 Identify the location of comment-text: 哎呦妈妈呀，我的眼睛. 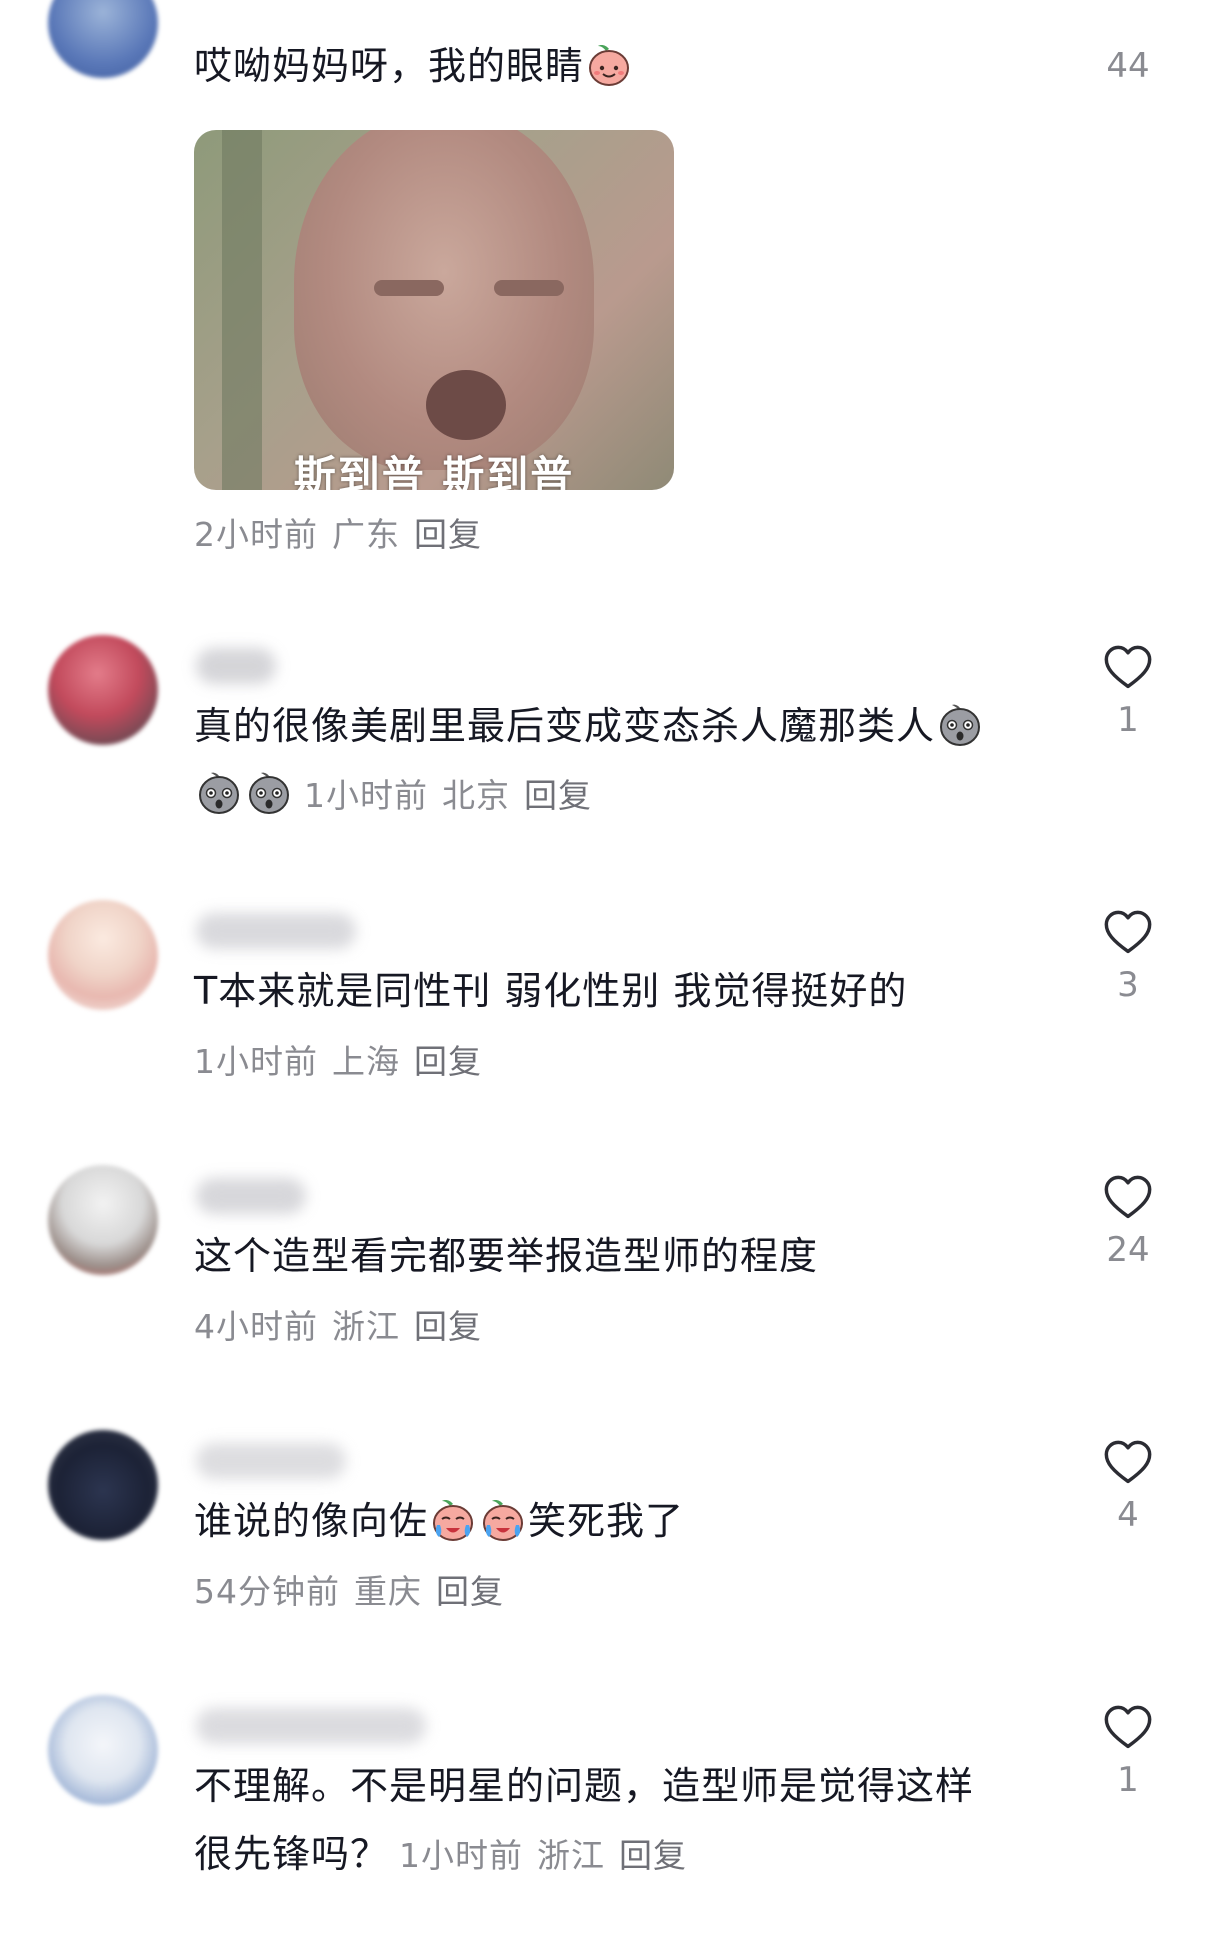
(619, 66).